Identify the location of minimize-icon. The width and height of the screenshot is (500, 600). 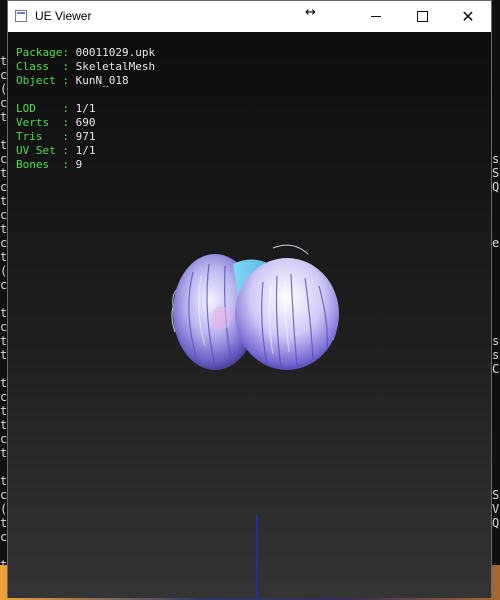
(376, 16).